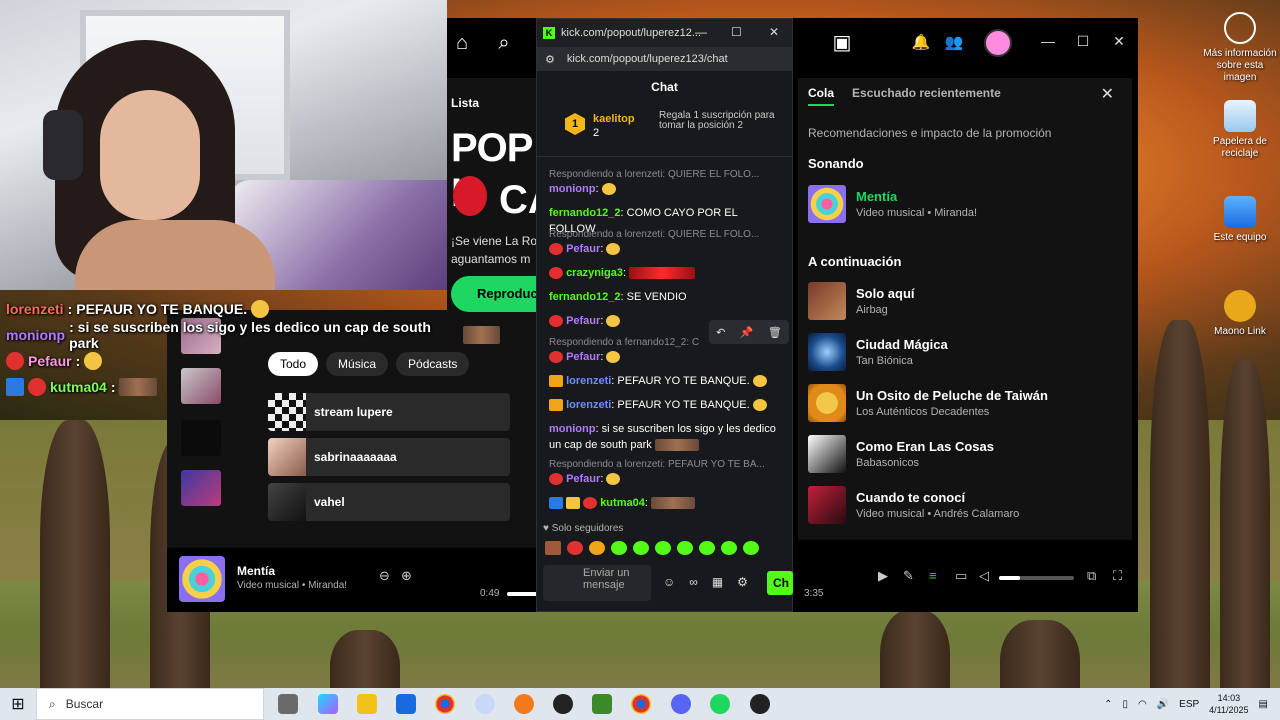 The height and width of the screenshot is (720, 1280). I want to click on chat-input: Enviar un mensaje, so click(597, 583).